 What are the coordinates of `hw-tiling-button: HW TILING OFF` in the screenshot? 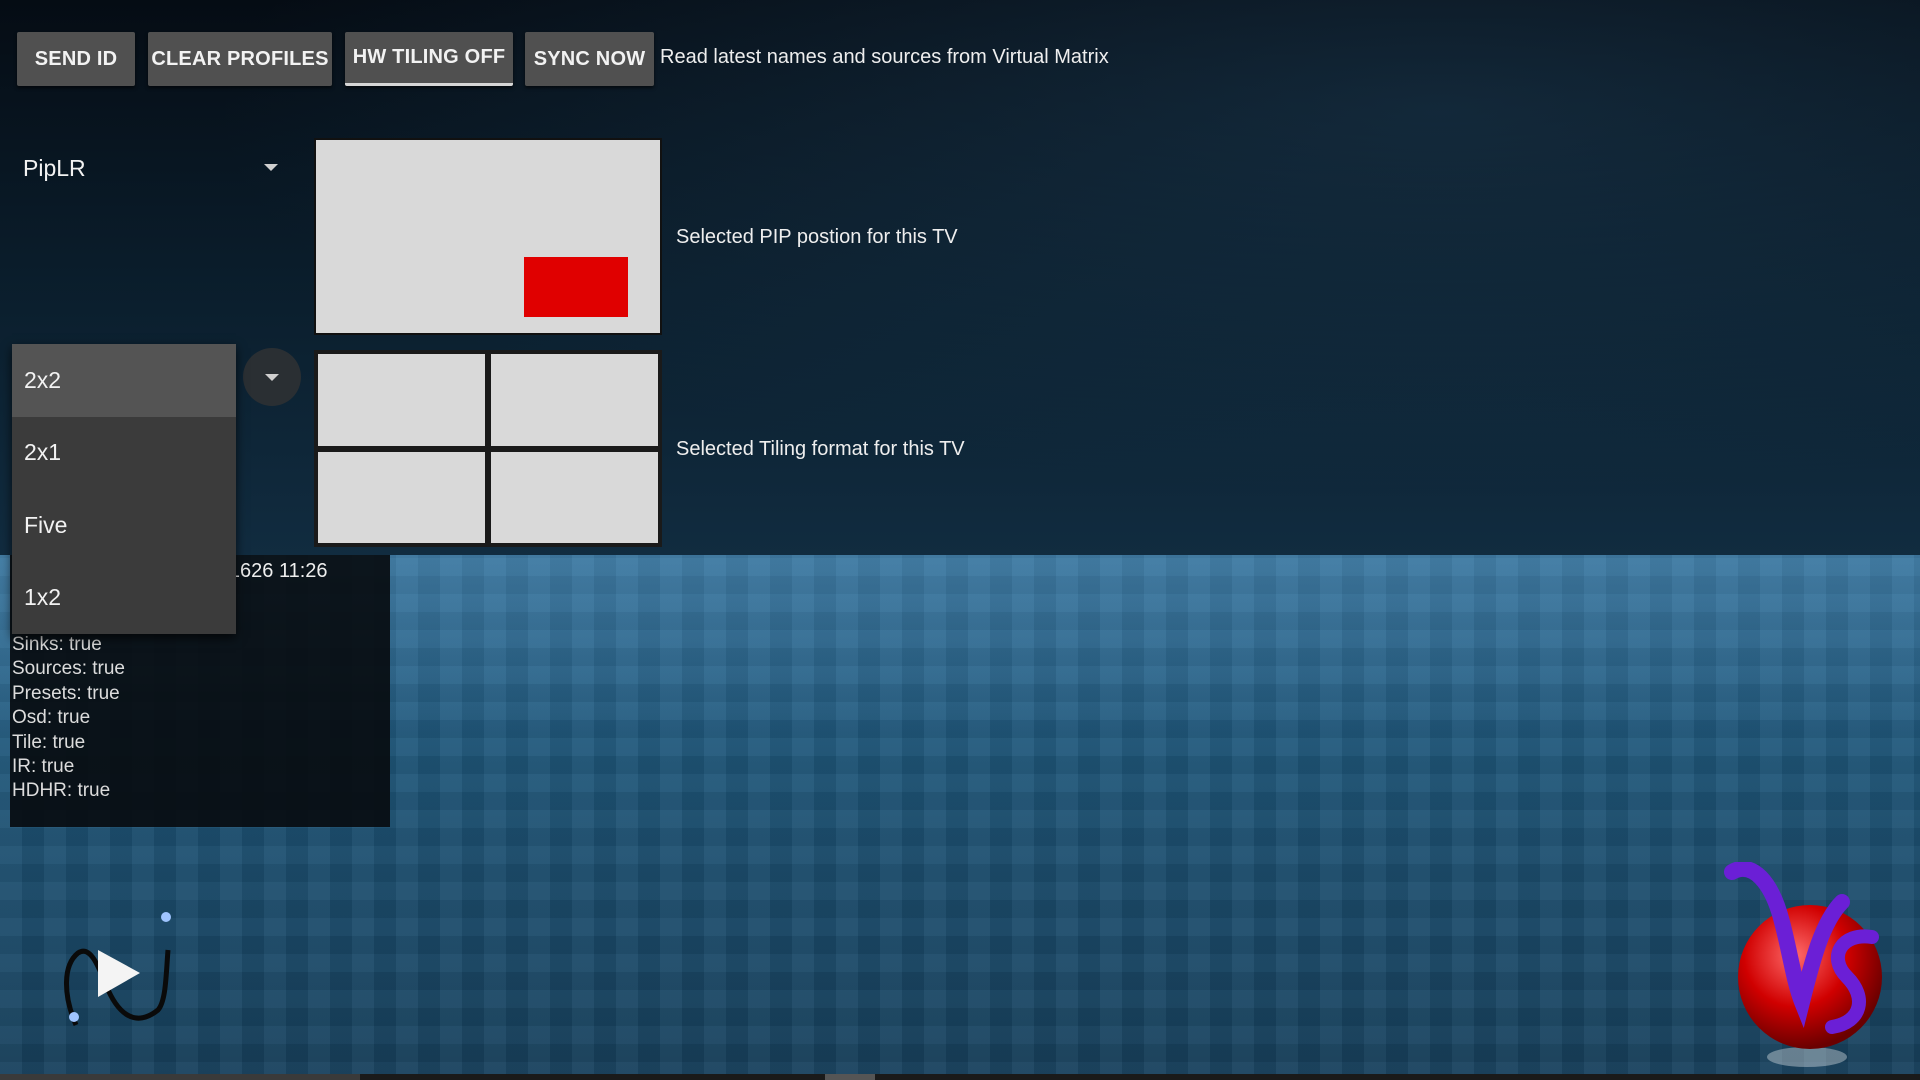 It's located at (429, 59).